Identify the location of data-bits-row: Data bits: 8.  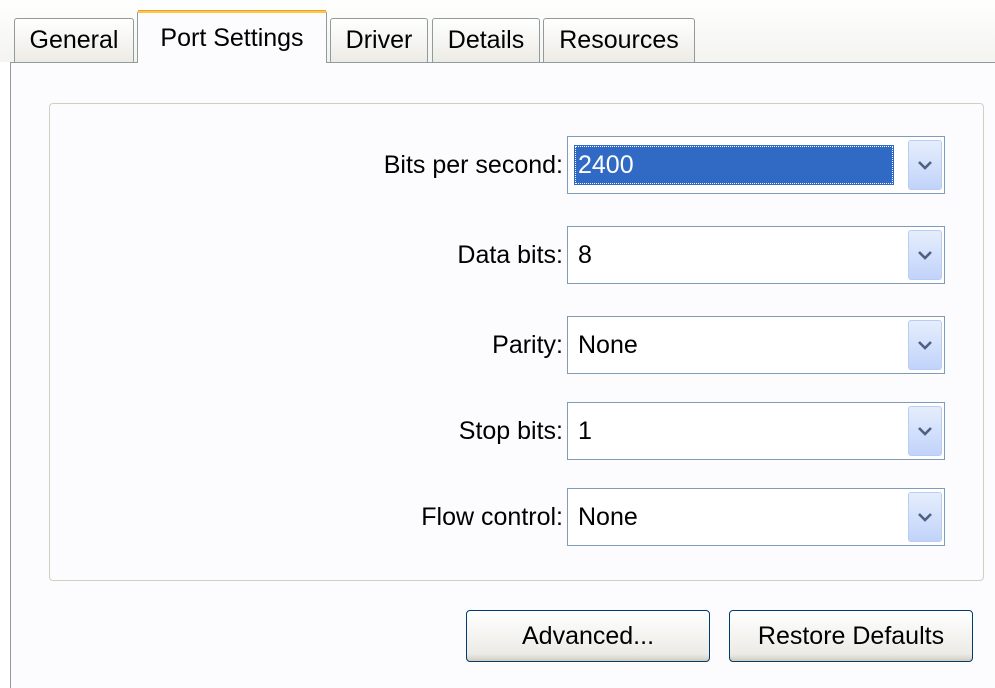
(516, 255).